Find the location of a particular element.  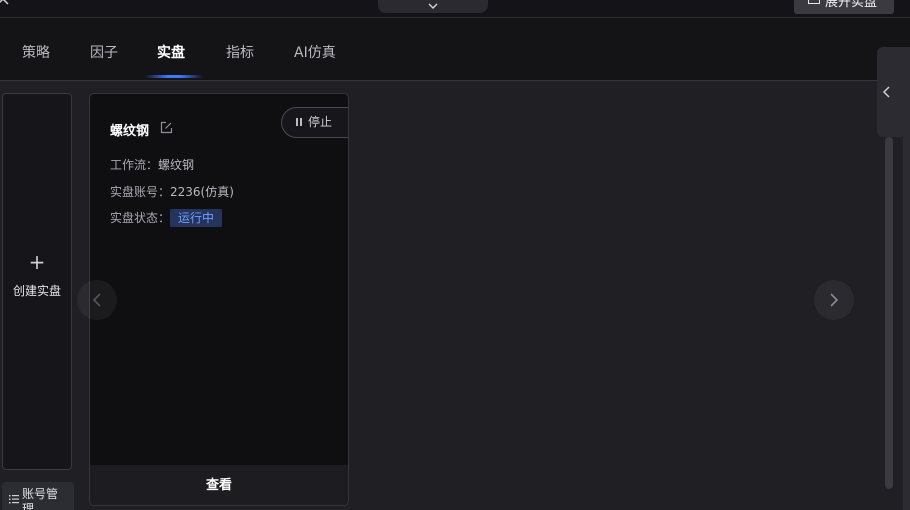

create-live-label: 创建实盘 is located at coordinates (36, 291).